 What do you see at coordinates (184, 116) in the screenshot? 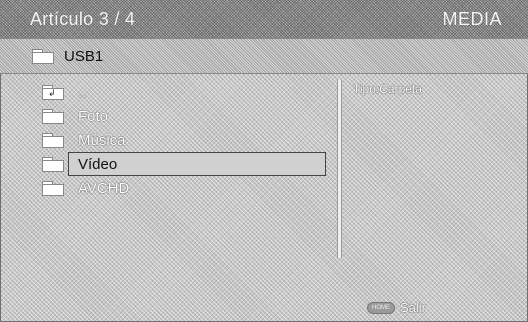
I see `list-item-foto: Foto` at bounding box center [184, 116].